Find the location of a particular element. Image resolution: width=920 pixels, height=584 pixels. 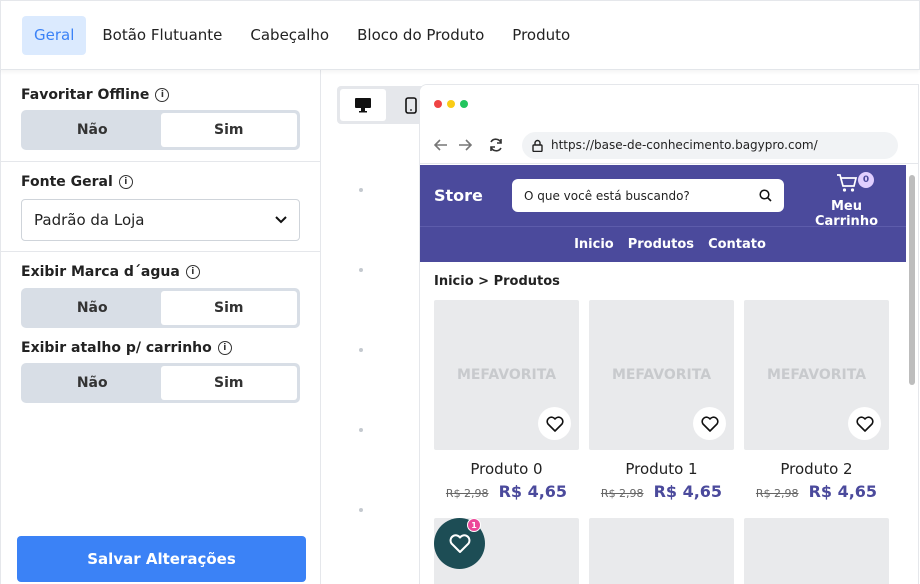

tab-bloco-do-produto: Bloco do Produto is located at coordinates (420, 35).